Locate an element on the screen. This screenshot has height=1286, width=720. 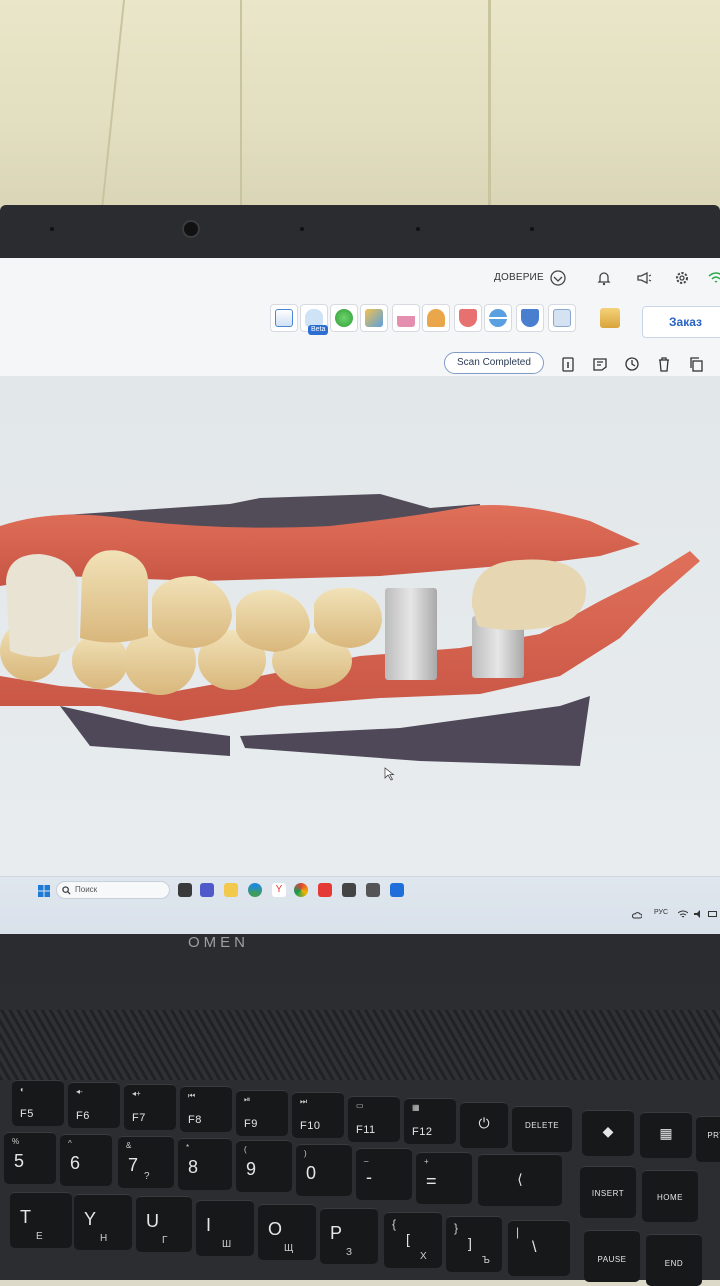
key-f7: ◂+ F7 is located at coordinates (150, 1107).